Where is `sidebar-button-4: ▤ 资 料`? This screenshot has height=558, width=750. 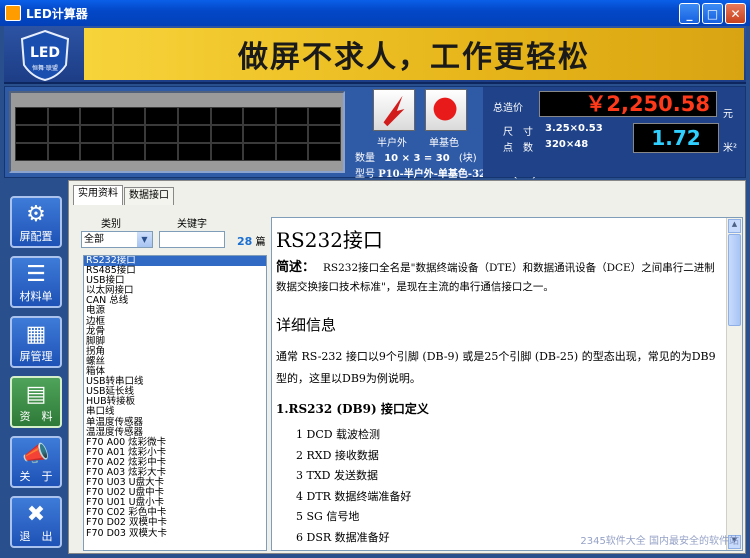
sidebar-button-4: ▤ 资 料 is located at coordinates (36, 402).